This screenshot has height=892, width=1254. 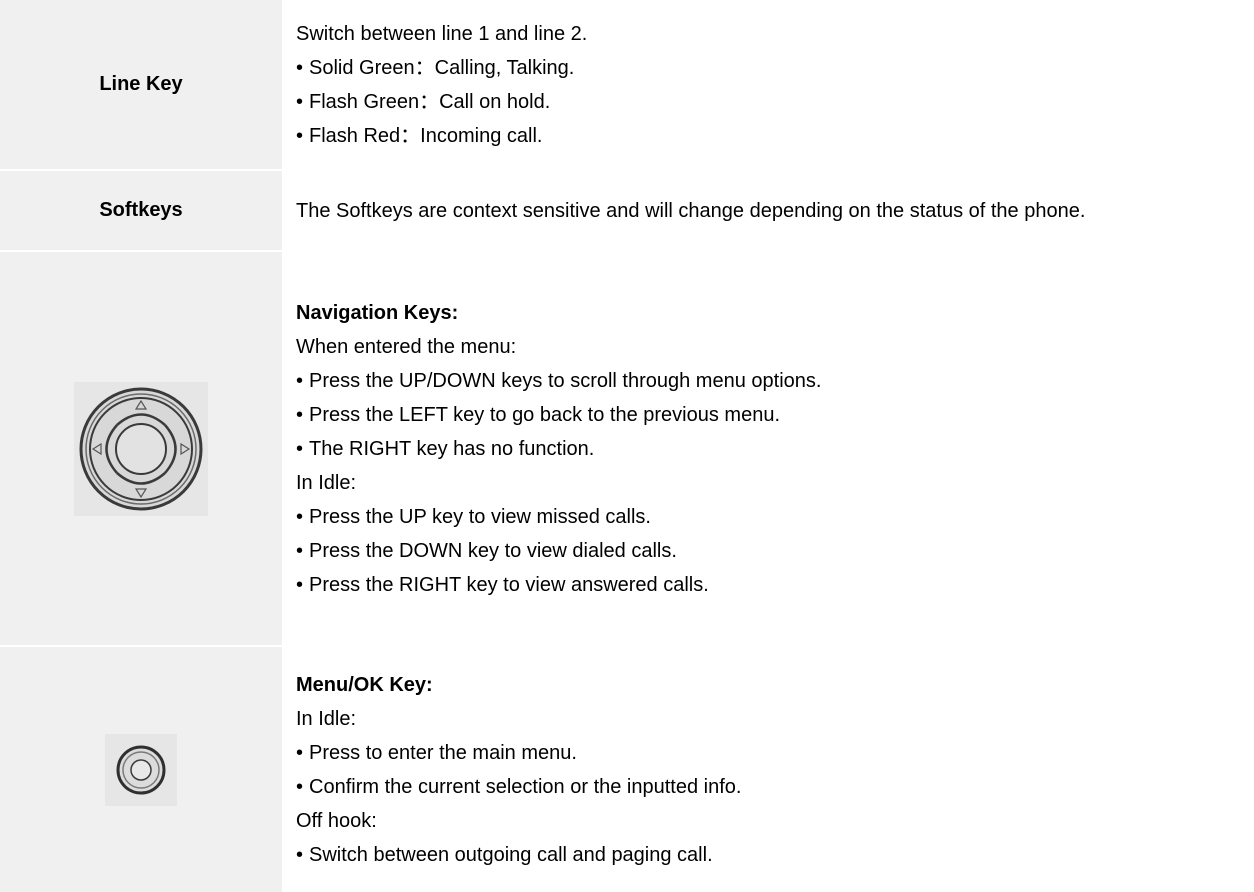 What do you see at coordinates (336, 820) in the screenshot?
I see `description-line: Off hook:` at bounding box center [336, 820].